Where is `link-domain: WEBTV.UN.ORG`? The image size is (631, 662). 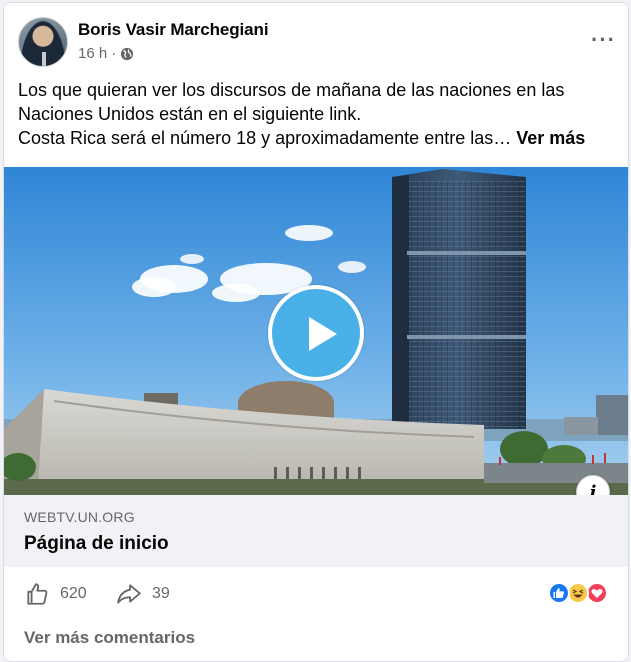 link-domain: WEBTV.UN.ORG is located at coordinates (79, 517).